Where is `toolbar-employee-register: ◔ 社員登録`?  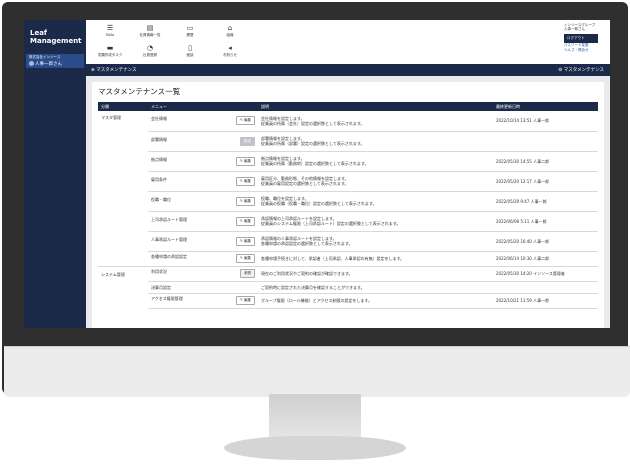
toolbar-employee-register: ◔ 社員登録 is located at coordinates (150, 53).